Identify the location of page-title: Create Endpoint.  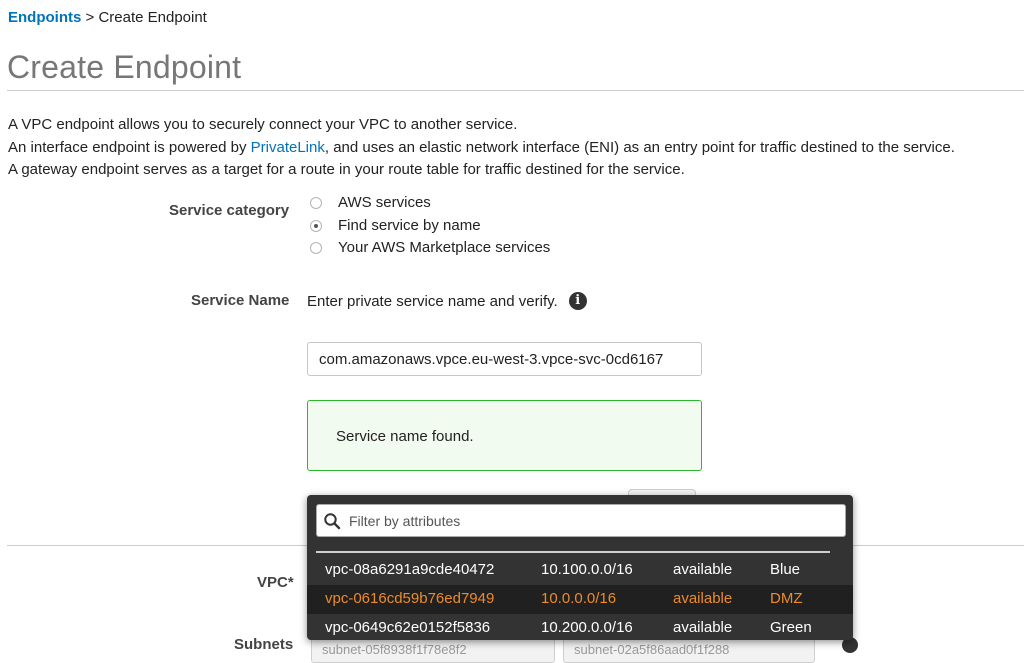
(124, 67).